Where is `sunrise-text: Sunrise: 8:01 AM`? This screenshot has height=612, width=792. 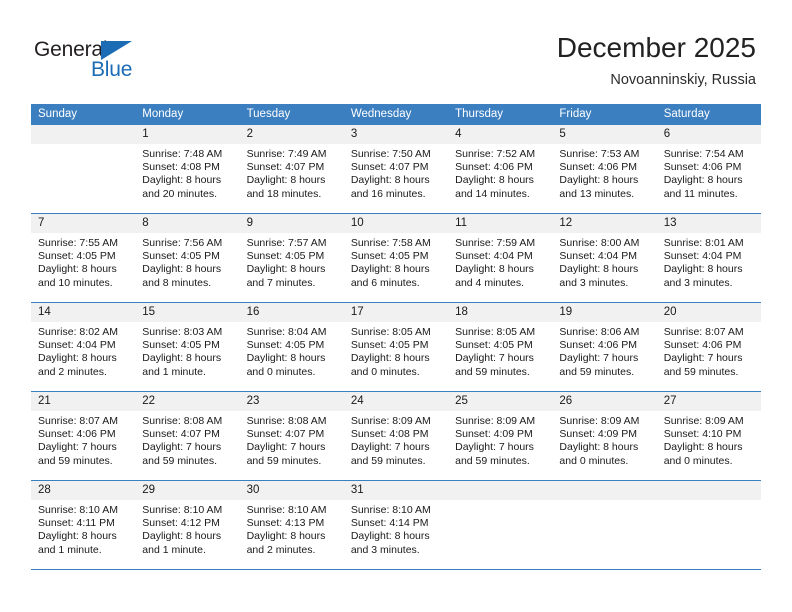
sunrise-text: Sunrise: 8:01 AM is located at coordinates (703, 243).